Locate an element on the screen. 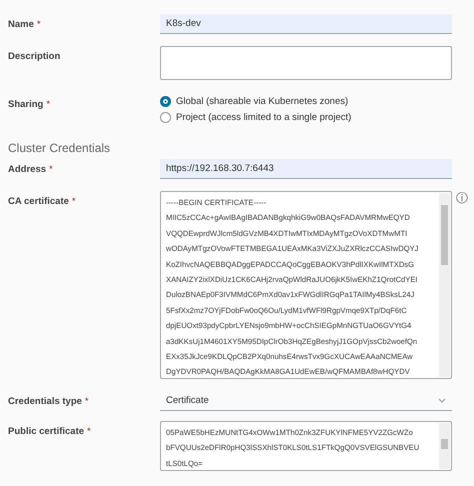 The width and height of the screenshot is (474, 486). text-field: K8s-dev is located at coordinates (306, 24).